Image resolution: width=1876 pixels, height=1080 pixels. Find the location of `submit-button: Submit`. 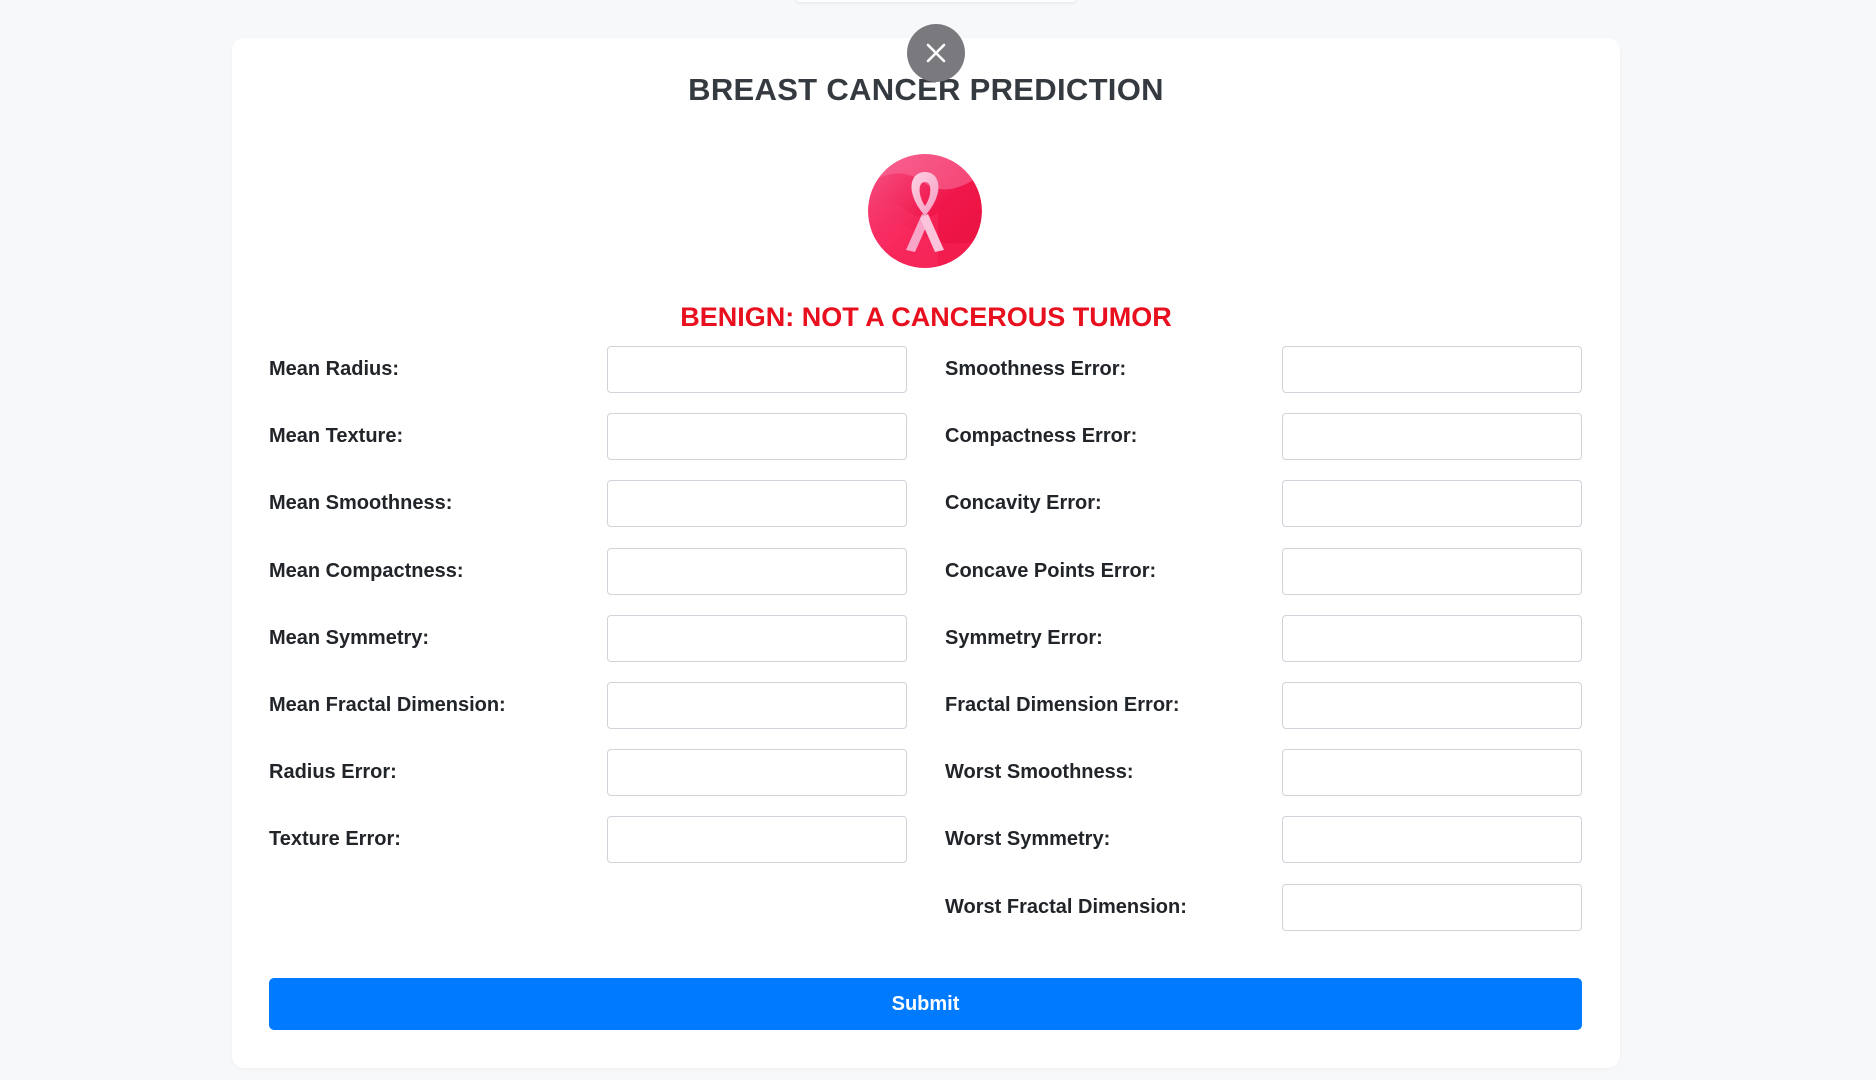

submit-button: Submit is located at coordinates (925, 1004).